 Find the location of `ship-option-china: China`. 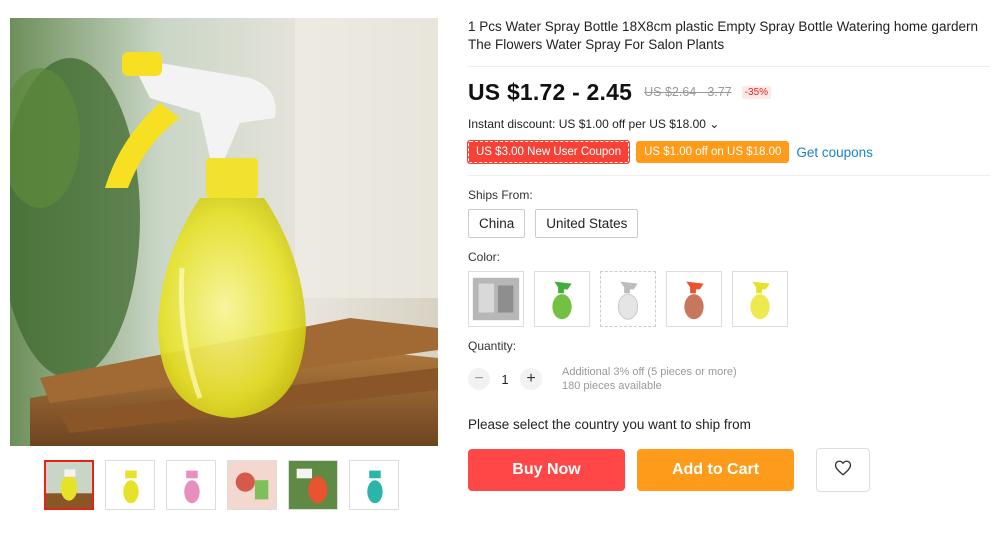

ship-option-china: China is located at coordinates (497, 223).